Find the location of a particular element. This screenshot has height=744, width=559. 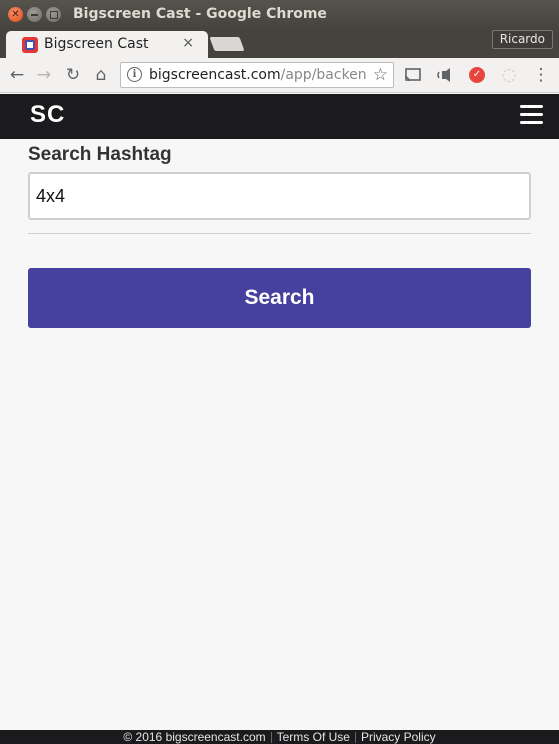

cast-icon is located at coordinates (413, 75).